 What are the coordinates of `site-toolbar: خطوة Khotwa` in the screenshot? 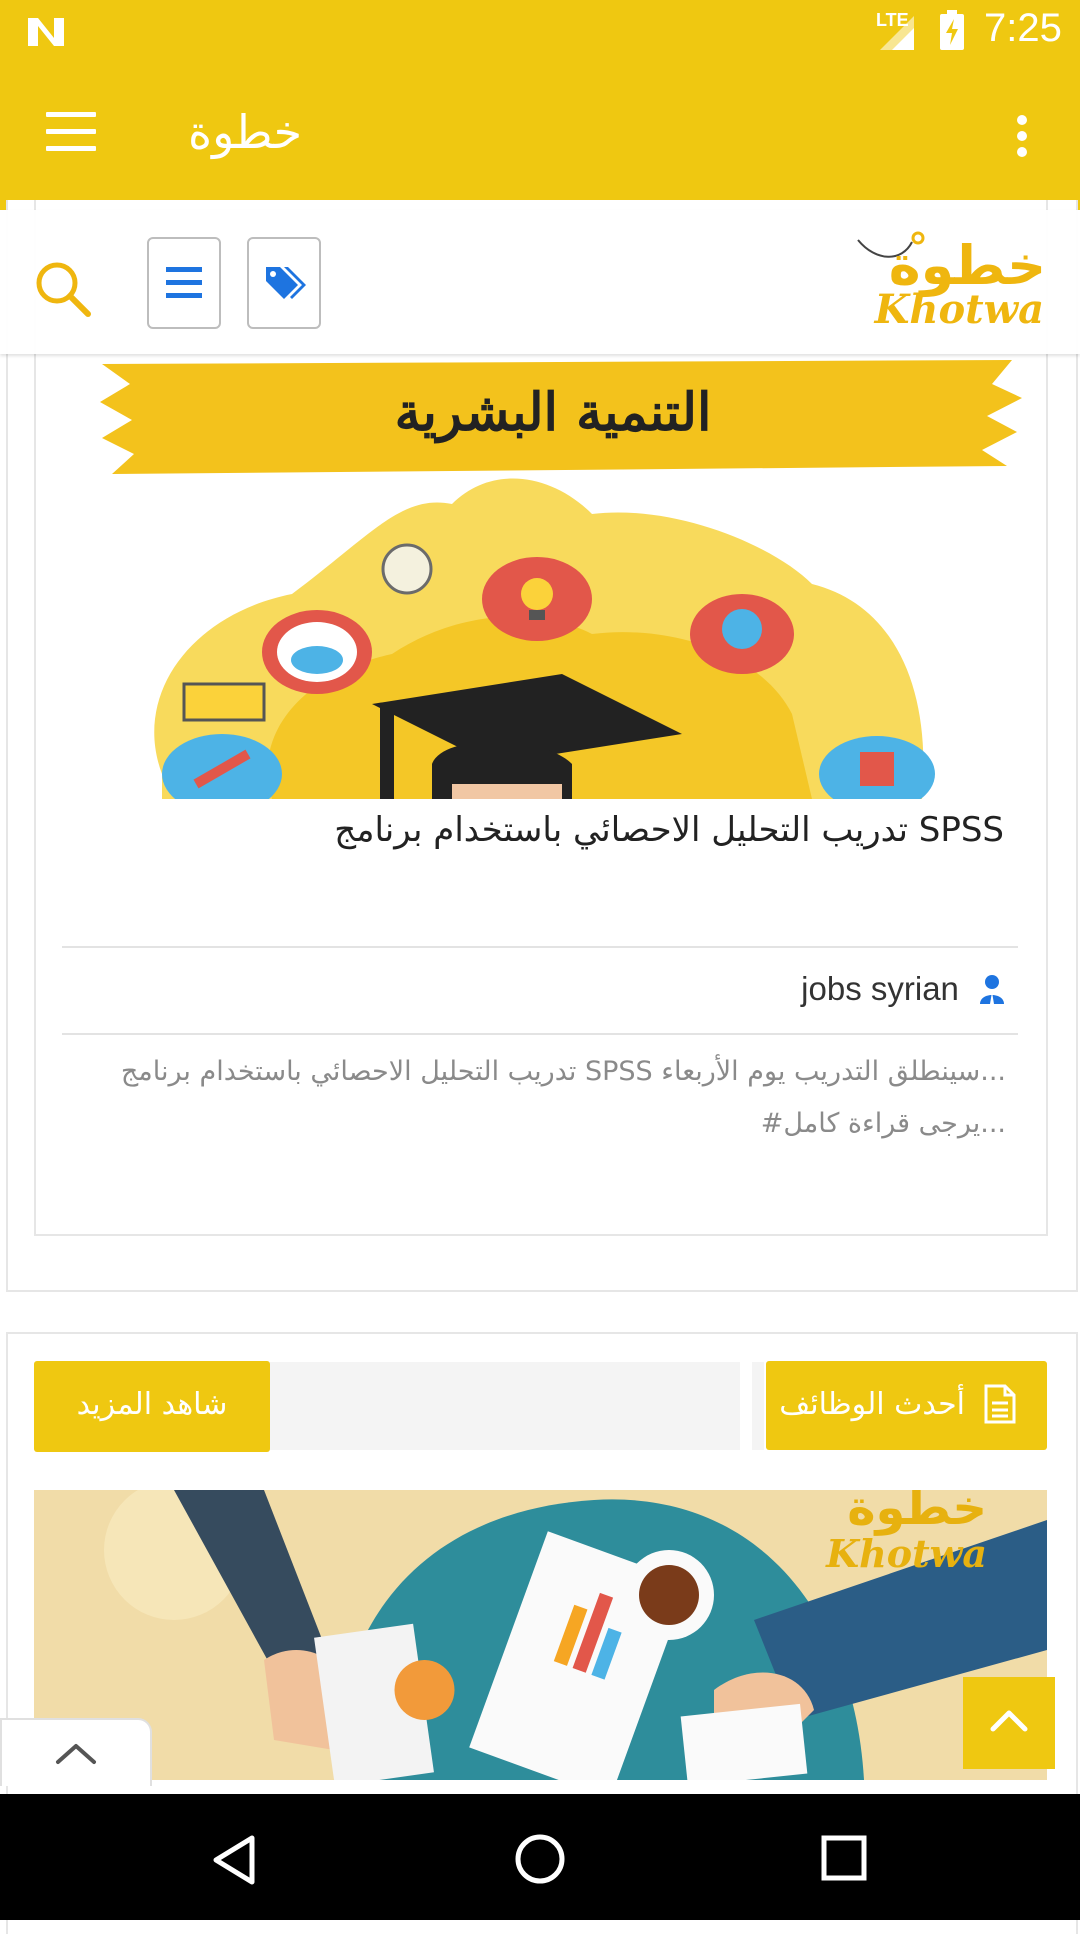 It's located at (540, 282).